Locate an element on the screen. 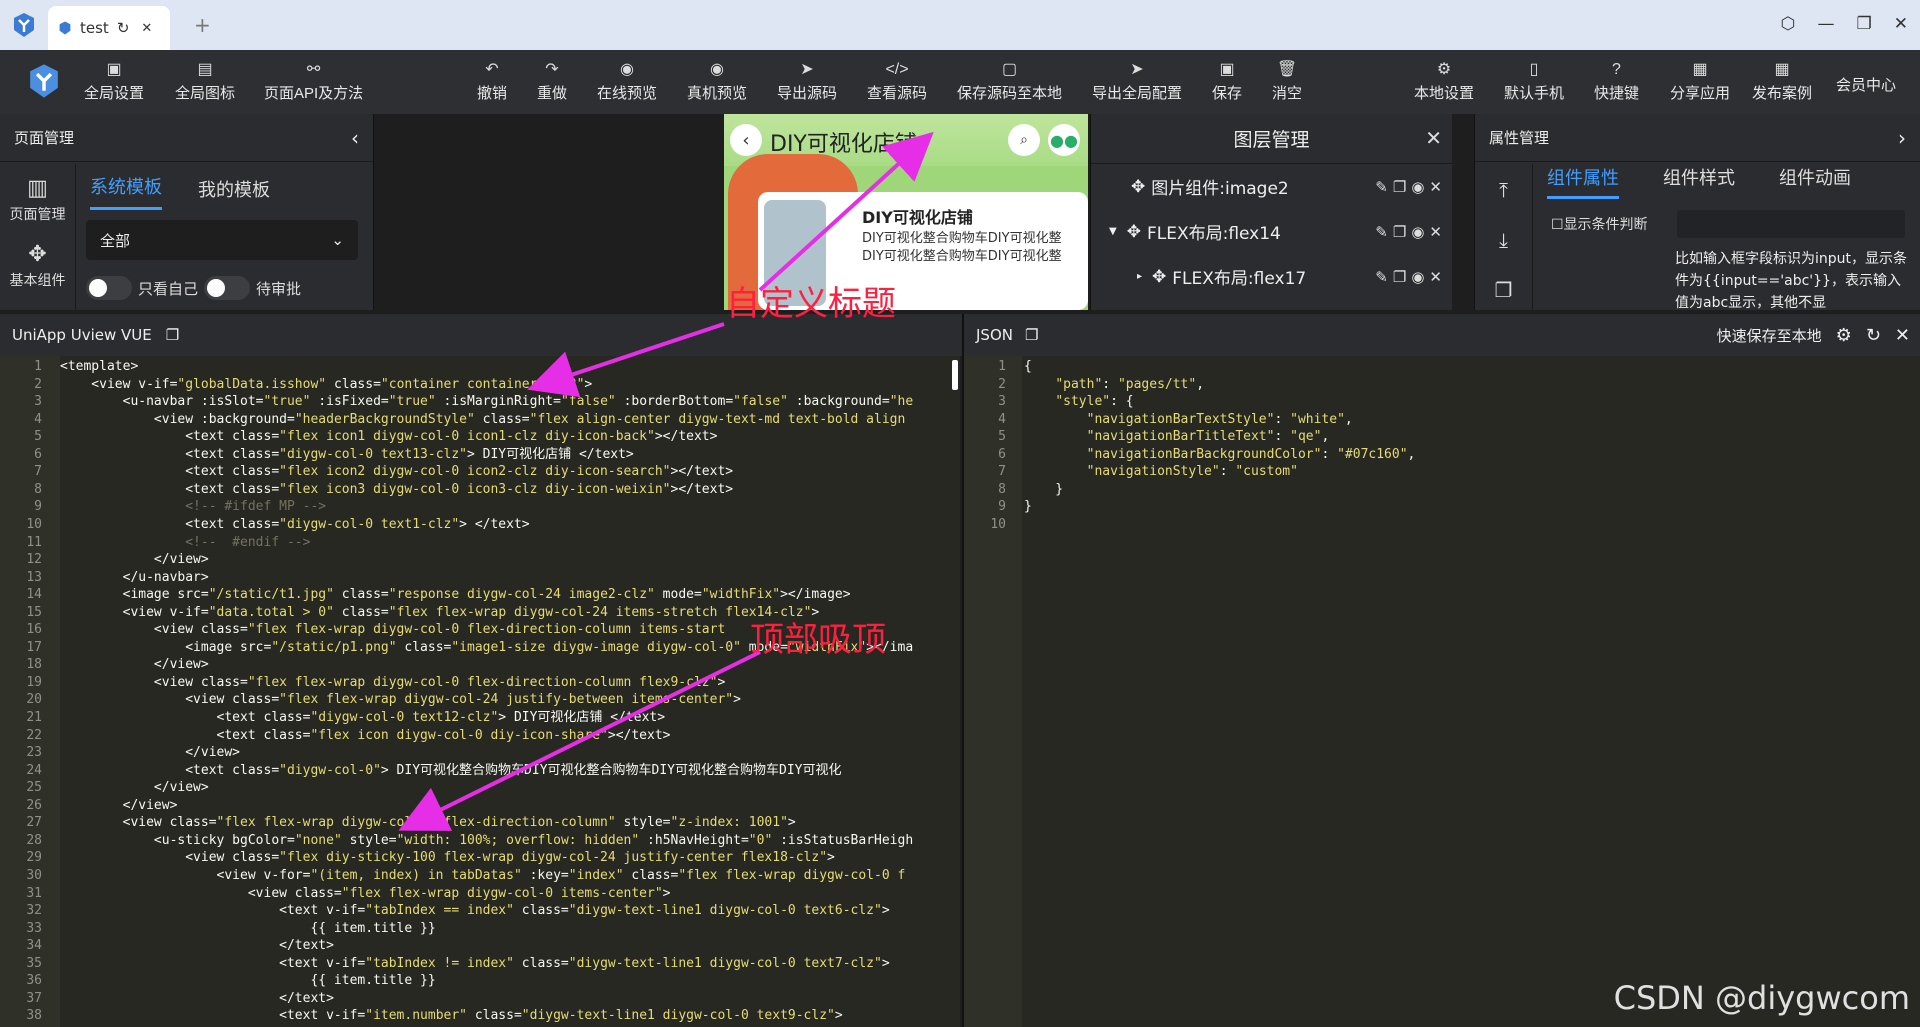 This screenshot has width=1920, height=1027. line-number: 14 is located at coordinates (34, 595).